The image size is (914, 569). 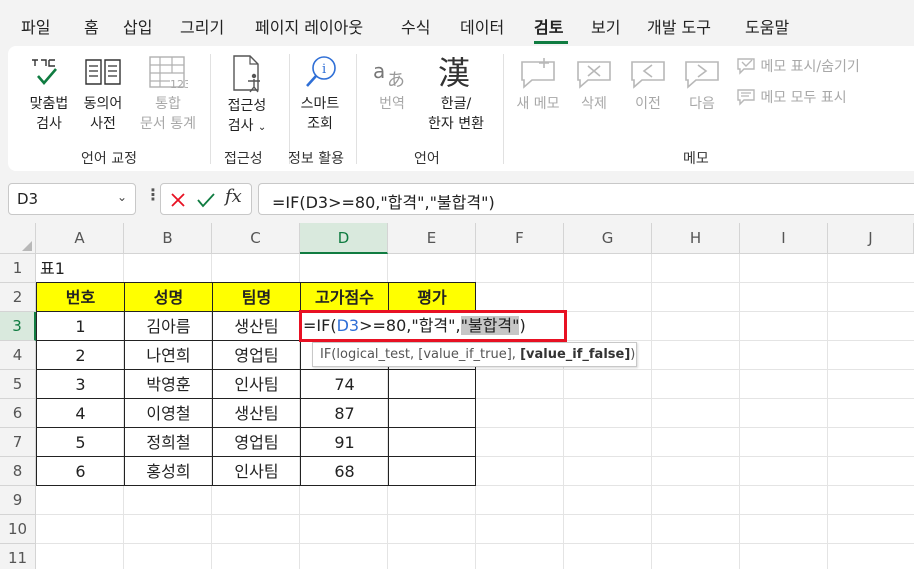 What do you see at coordinates (344, 297) in the screenshot?
I see `cell-d2-header: 고가점수` at bounding box center [344, 297].